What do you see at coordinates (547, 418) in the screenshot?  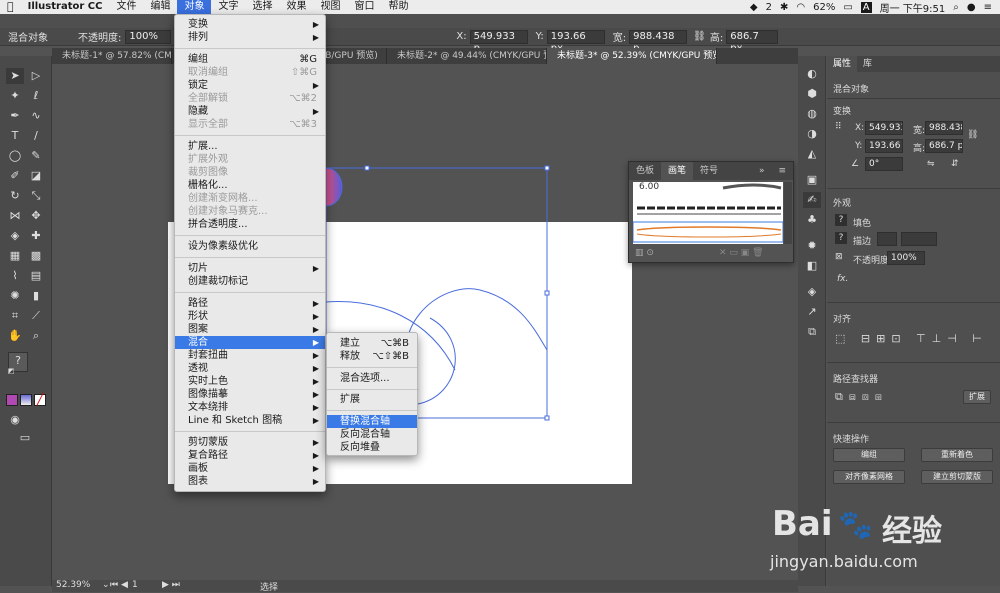 I see `handle-bottom-right` at bounding box center [547, 418].